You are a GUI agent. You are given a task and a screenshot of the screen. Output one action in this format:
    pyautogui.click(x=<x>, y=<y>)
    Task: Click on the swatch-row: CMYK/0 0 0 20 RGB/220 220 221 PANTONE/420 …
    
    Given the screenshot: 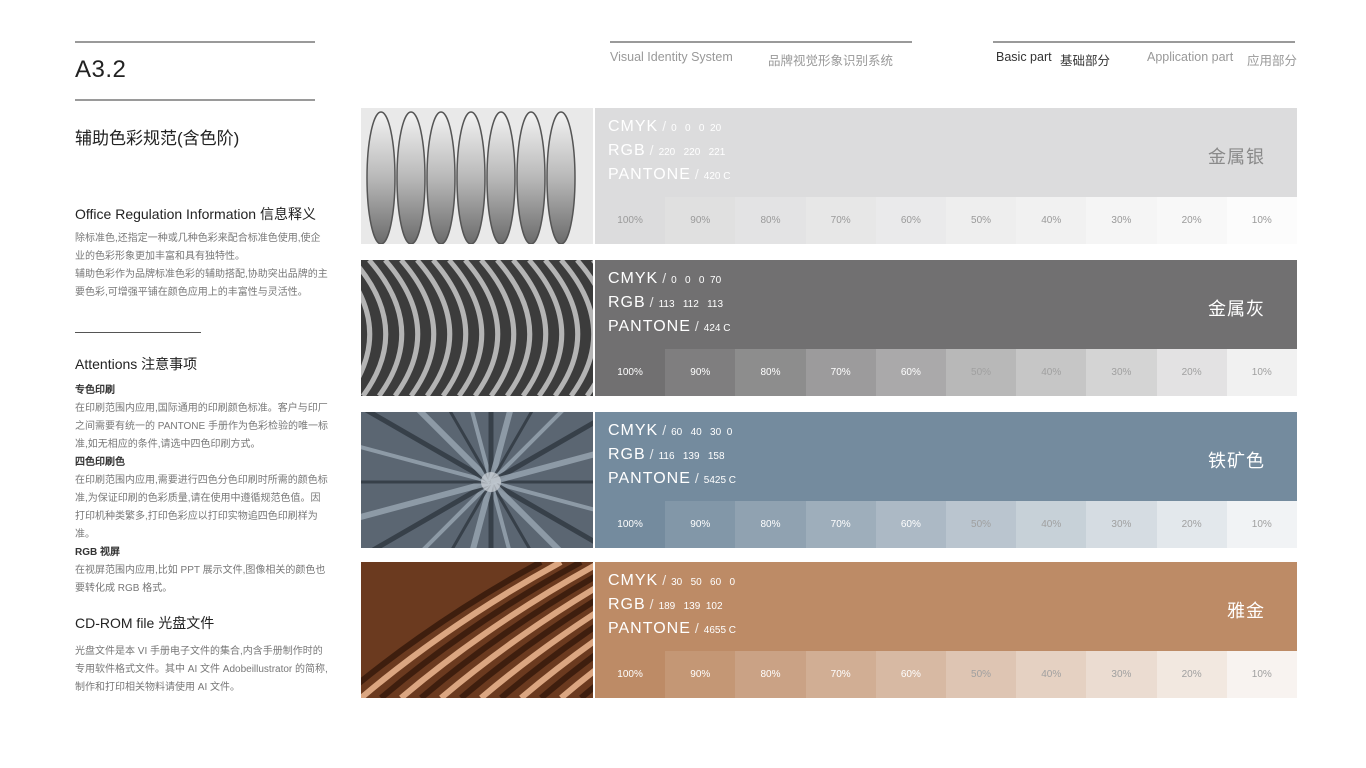 What is the action you would take?
    pyautogui.click(x=829, y=176)
    